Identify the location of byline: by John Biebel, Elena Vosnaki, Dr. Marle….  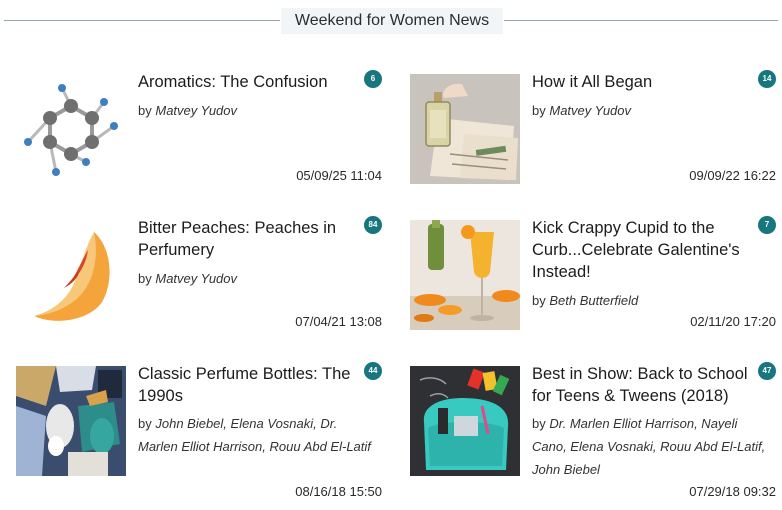
(258, 435).